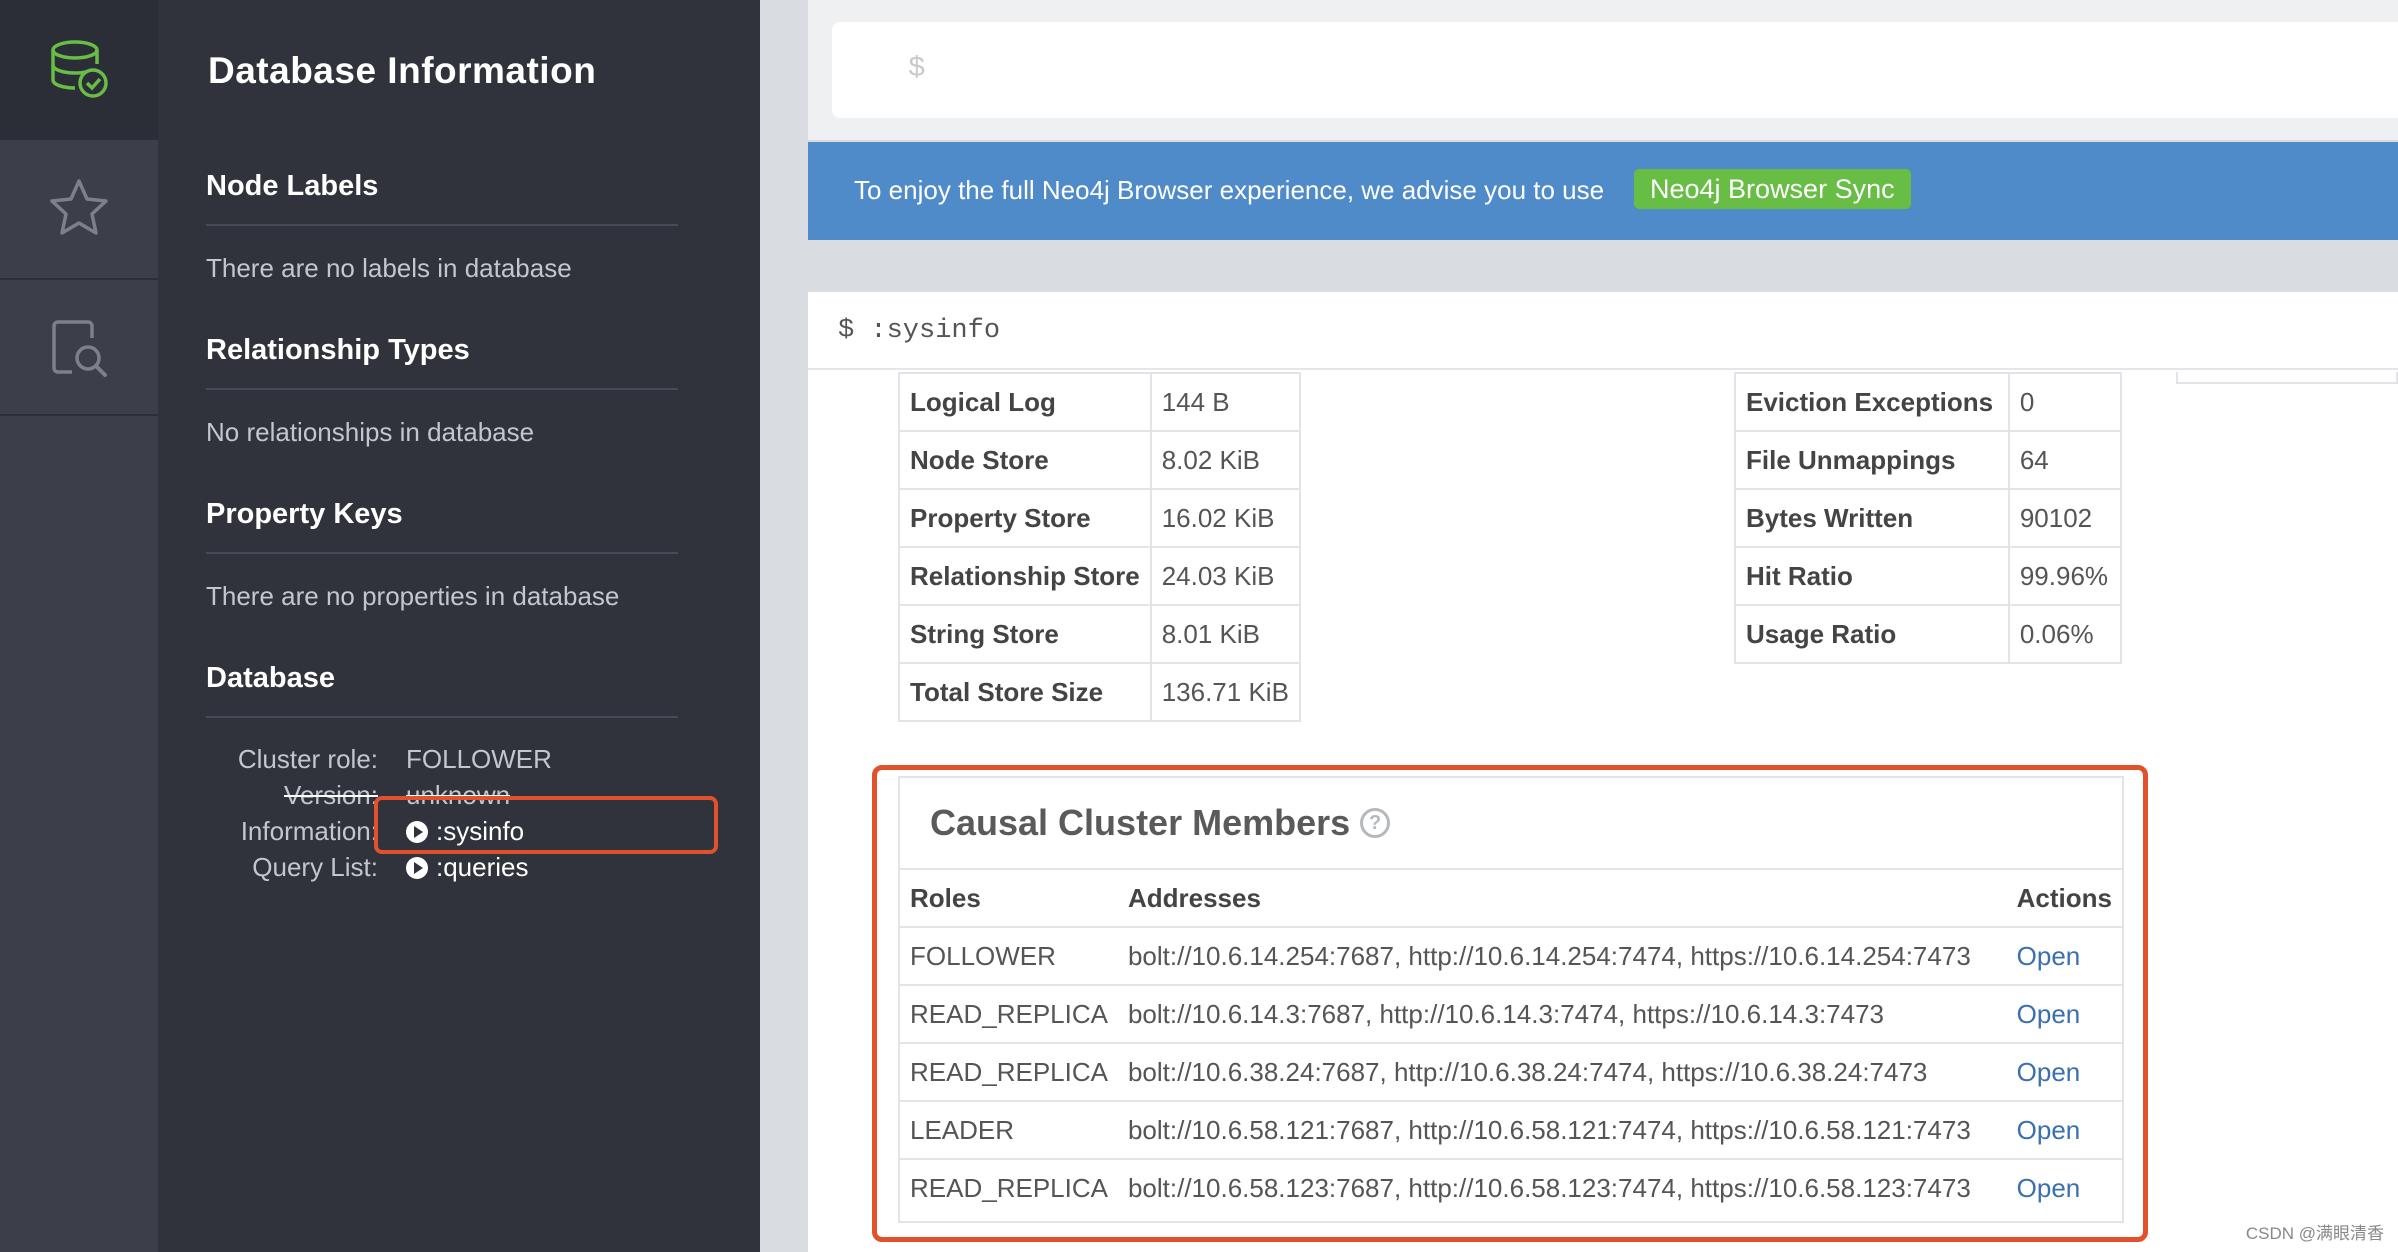  I want to click on table-row: Node Store 8.02 KiB, so click(1099, 460).